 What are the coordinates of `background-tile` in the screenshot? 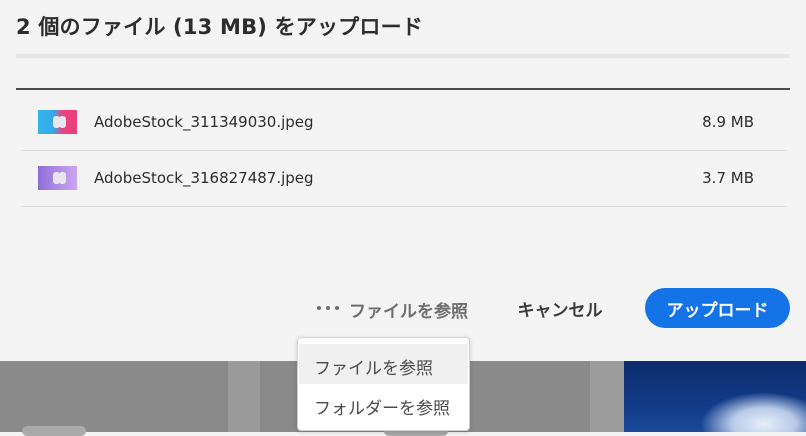 It's located at (114, 396).